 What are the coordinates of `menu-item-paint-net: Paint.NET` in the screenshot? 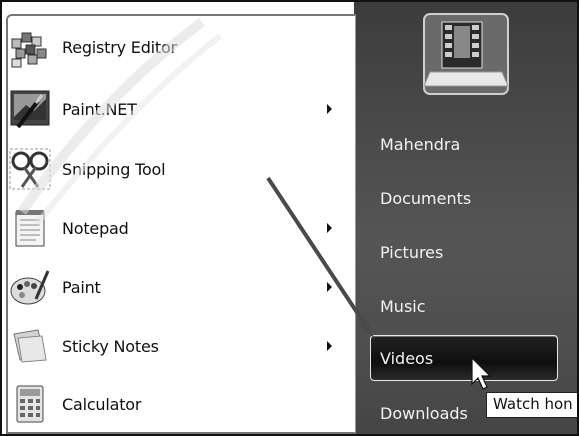 It's located at (175, 109).